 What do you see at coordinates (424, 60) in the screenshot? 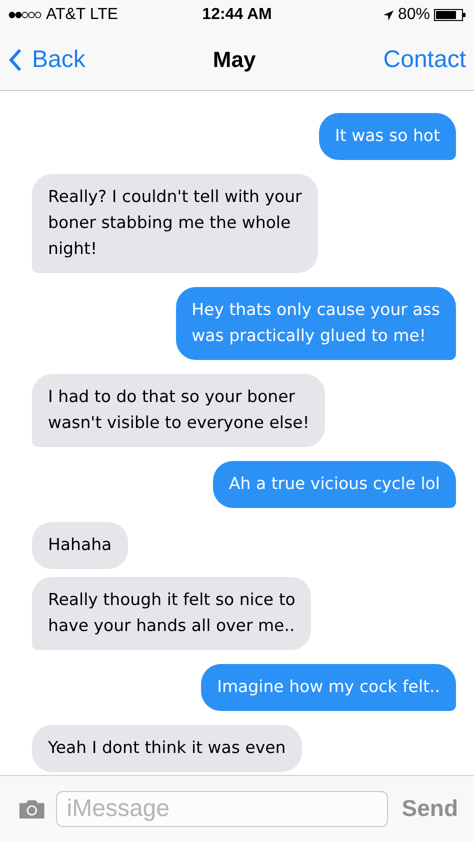
I see `contact-button: Contact` at bounding box center [424, 60].